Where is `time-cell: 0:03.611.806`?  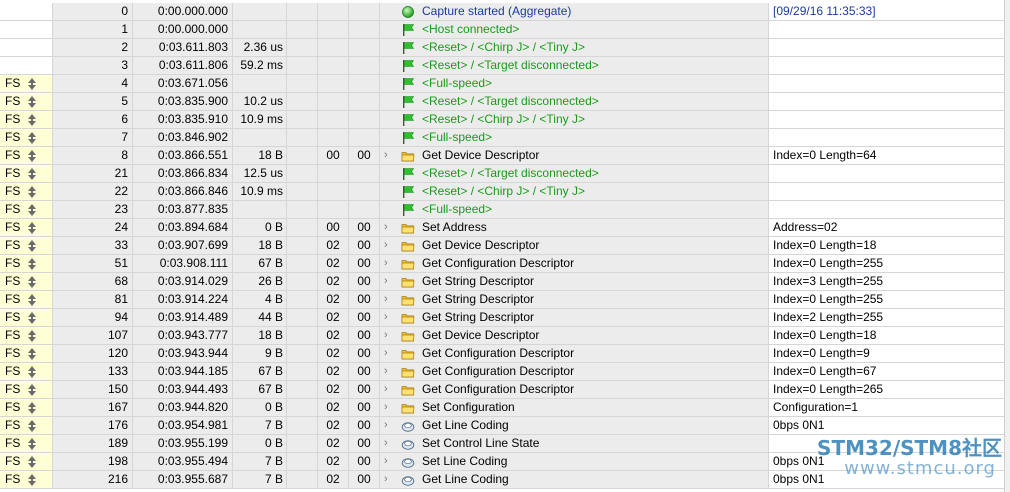
time-cell: 0:03.611.806 is located at coordinates (182, 65).